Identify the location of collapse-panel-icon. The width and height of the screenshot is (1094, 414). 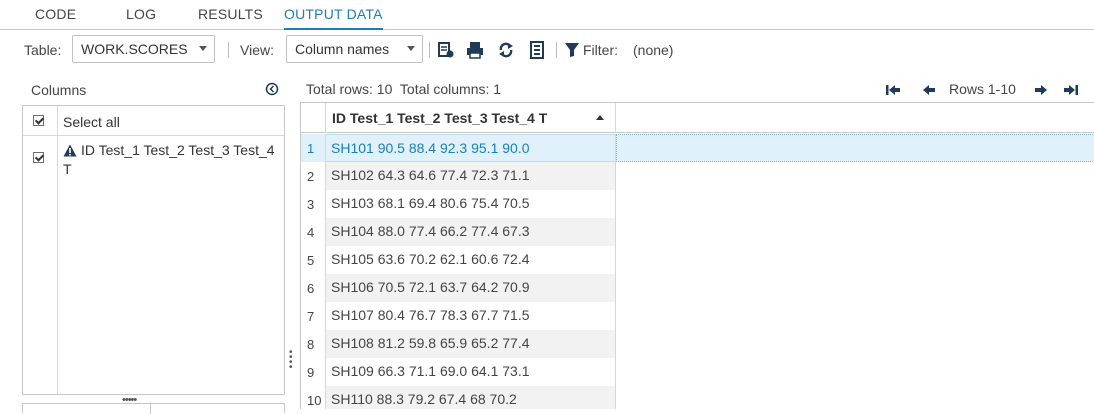
(272, 89).